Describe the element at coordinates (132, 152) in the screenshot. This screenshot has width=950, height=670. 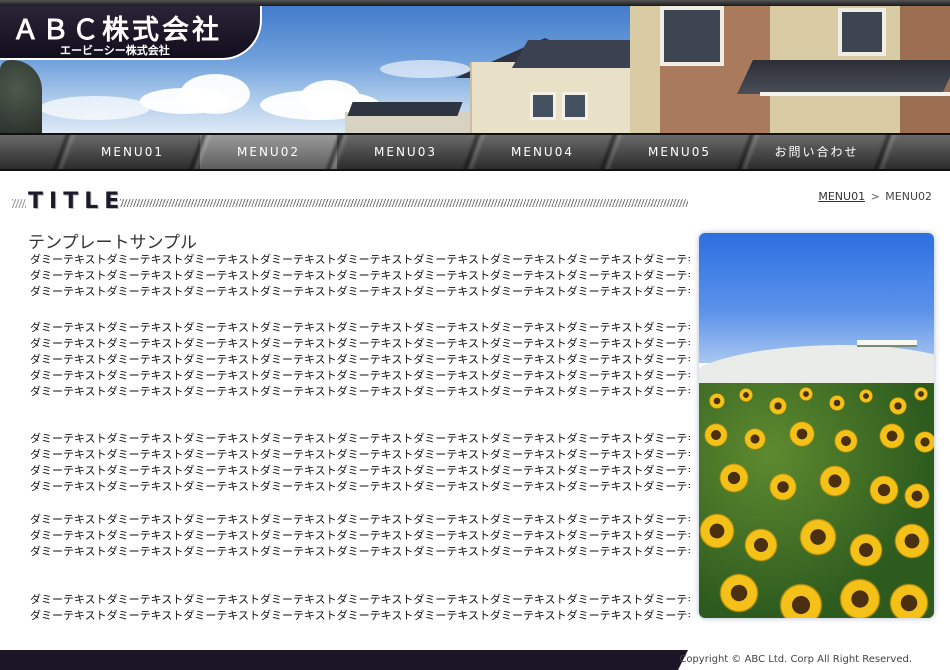
I see `nav-item-1: MENU01` at that location.